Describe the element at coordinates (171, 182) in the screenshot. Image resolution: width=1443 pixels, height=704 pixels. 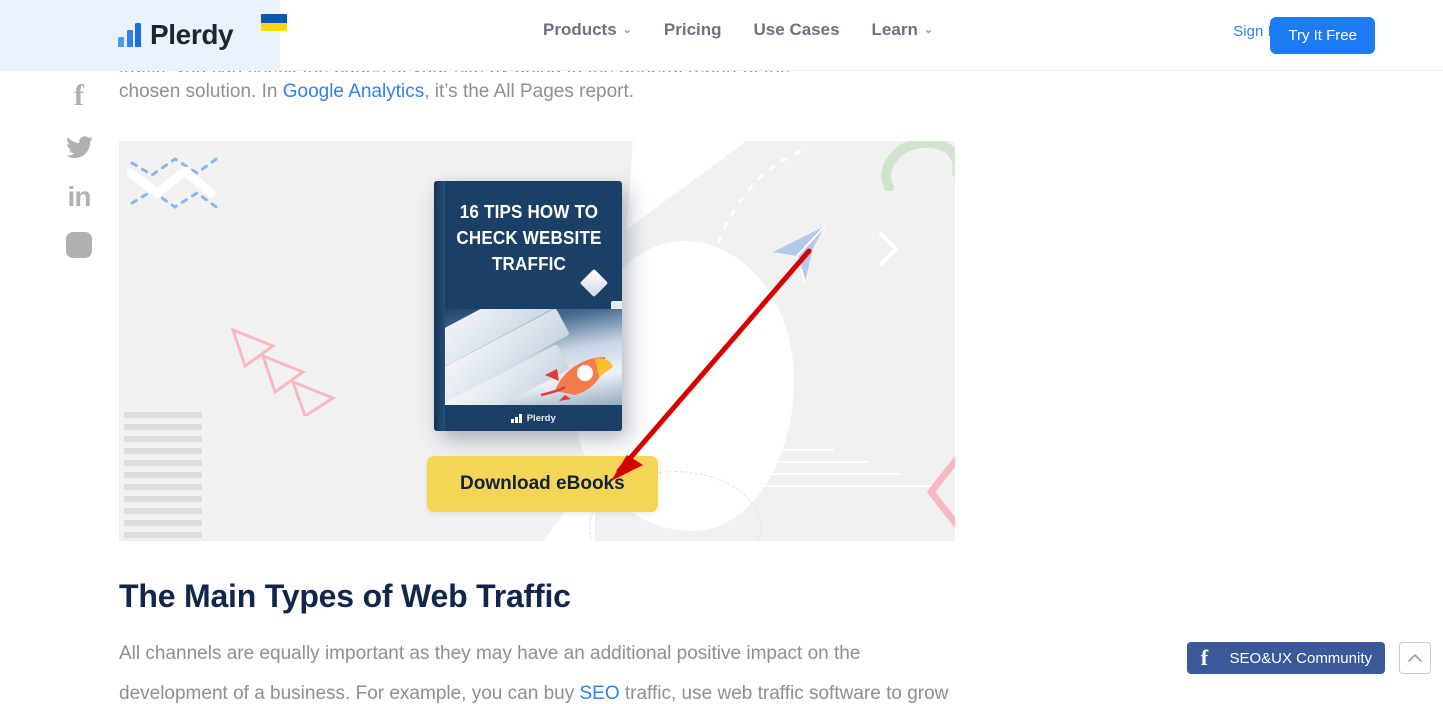
I see `white-chevron-decoration` at that location.